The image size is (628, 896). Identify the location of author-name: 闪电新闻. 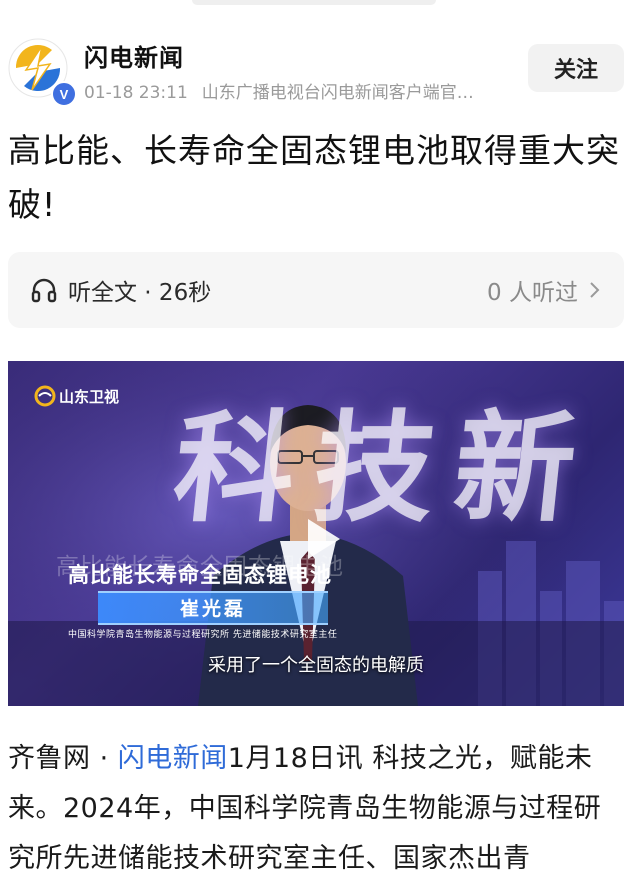
(134, 55).